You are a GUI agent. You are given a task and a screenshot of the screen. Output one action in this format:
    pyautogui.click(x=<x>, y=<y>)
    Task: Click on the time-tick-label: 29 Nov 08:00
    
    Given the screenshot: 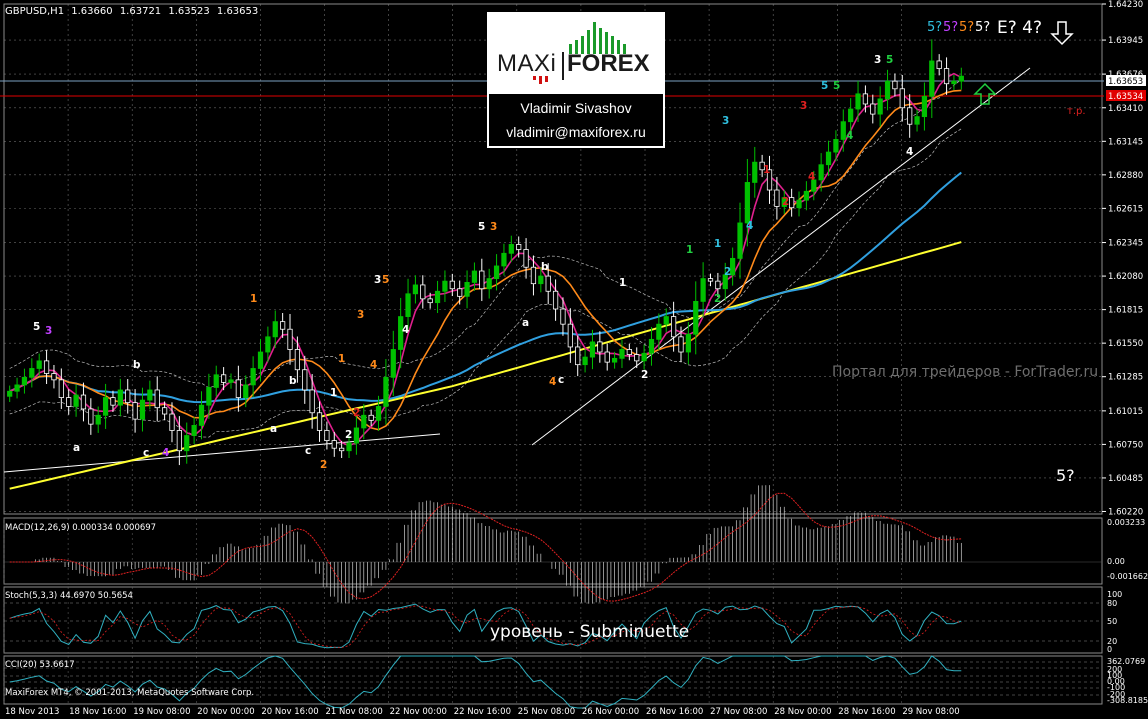 What is the action you would take?
    pyautogui.click(x=930, y=712)
    